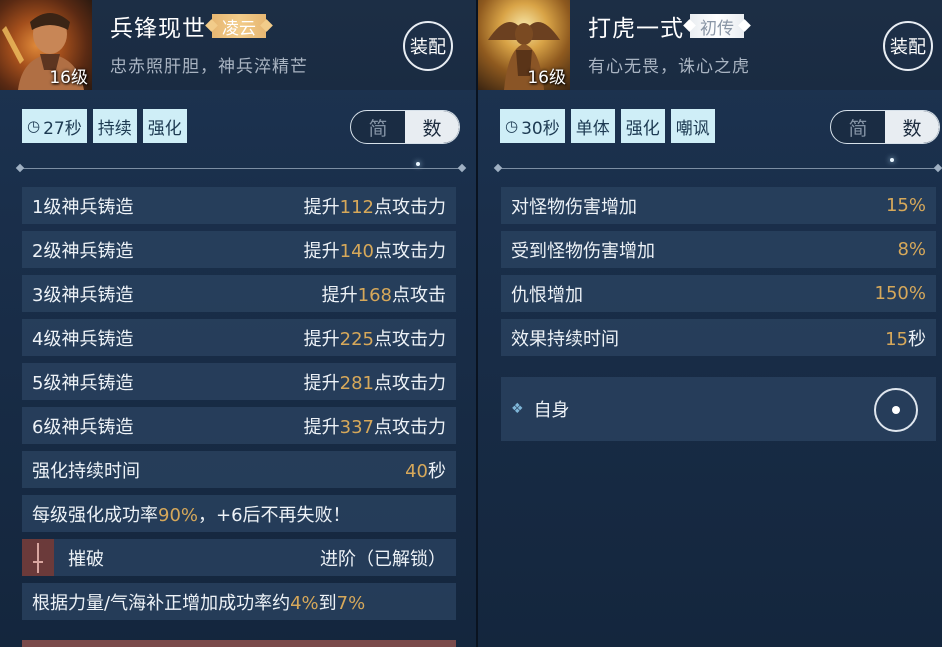  What do you see at coordinates (239, 293) in the screenshot?
I see `stat-row: 3级神兵铸造 提升168点攻击` at bounding box center [239, 293].